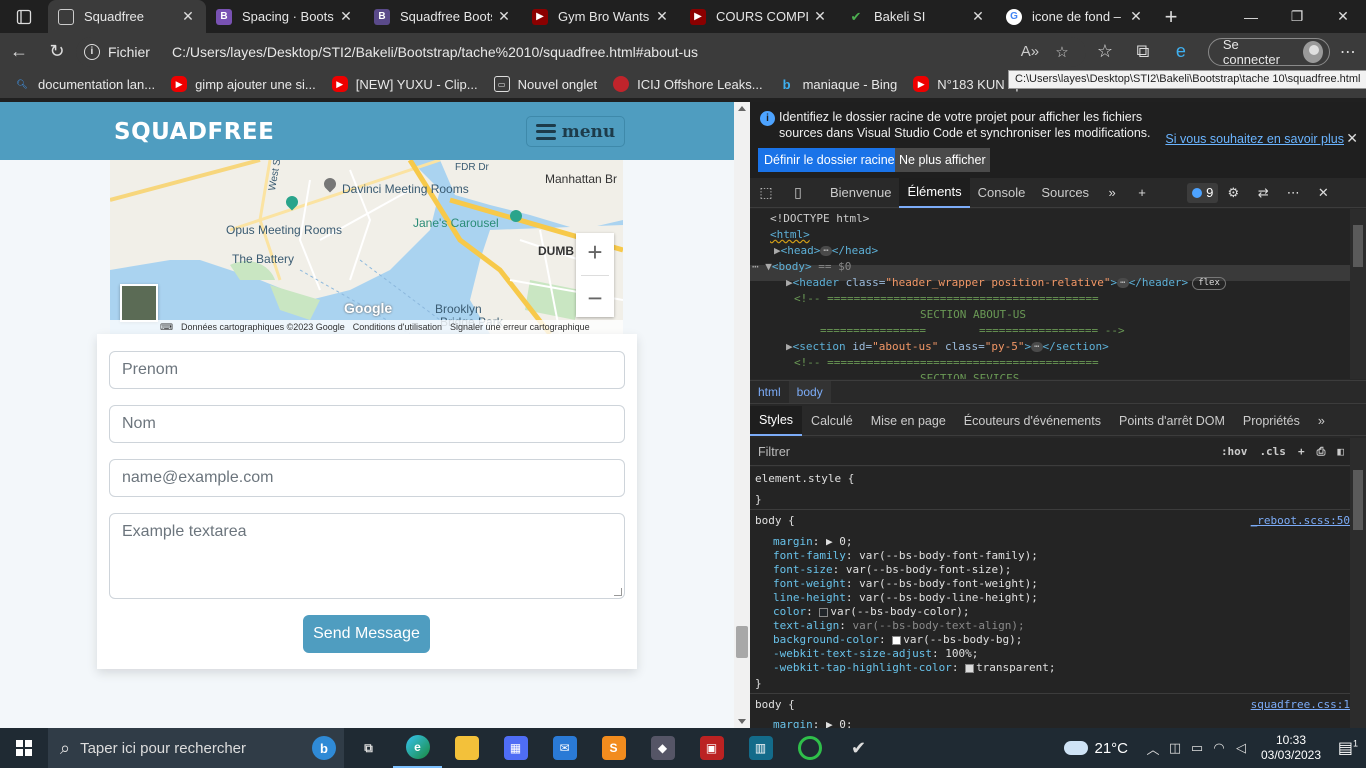 This screenshot has width=1366, height=768. What do you see at coordinates (1263, 193) in the screenshot?
I see `dock-icon: ⇄` at bounding box center [1263, 193].